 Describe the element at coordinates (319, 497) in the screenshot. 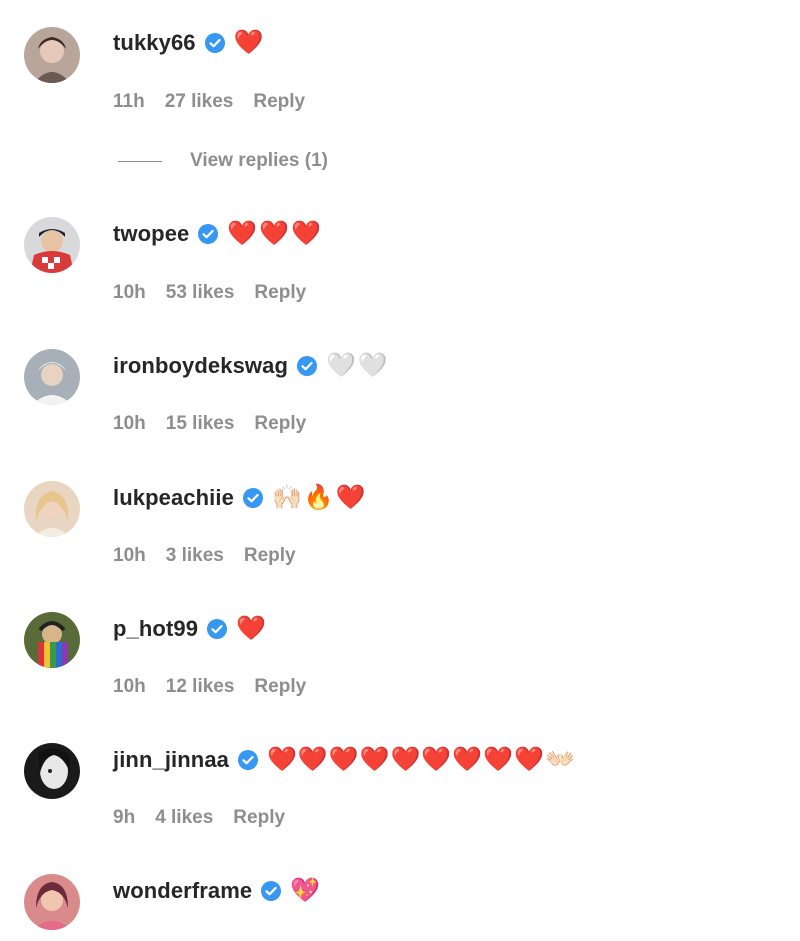

I see `comment-text: 🙌🏻🔥❤️` at that location.